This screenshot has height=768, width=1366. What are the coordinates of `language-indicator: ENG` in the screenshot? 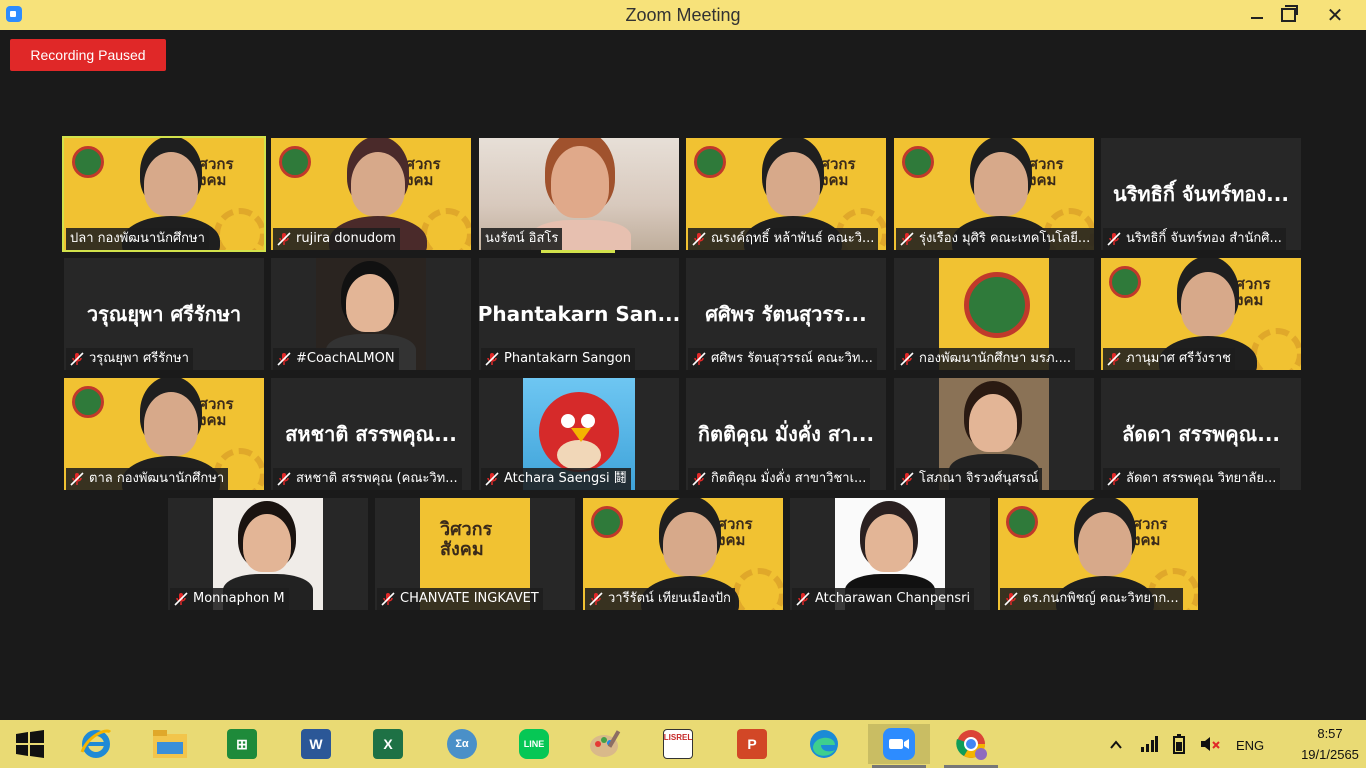 It's located at (1250, 745).